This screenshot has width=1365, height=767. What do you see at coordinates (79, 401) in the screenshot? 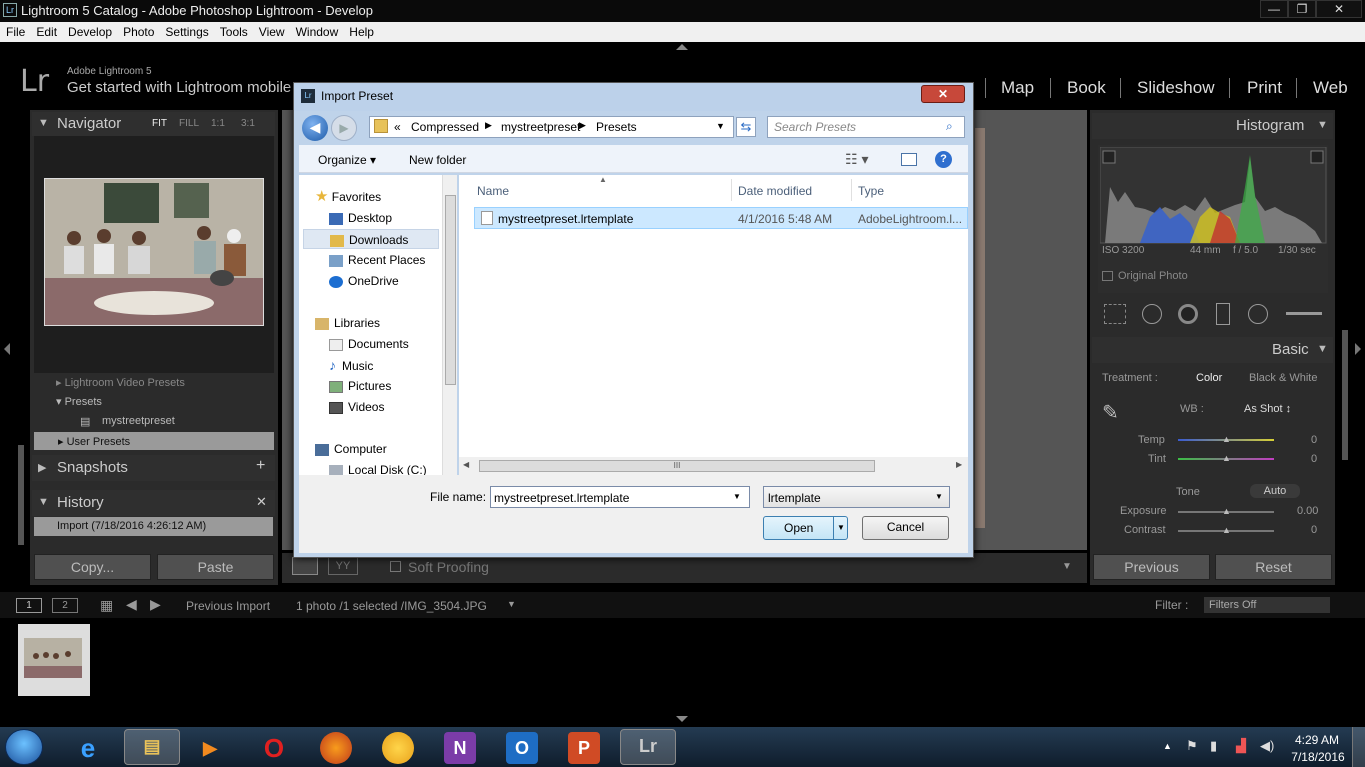
I see `preset-folder-presets: ▾ Presets` at bounding box center [79, 401].